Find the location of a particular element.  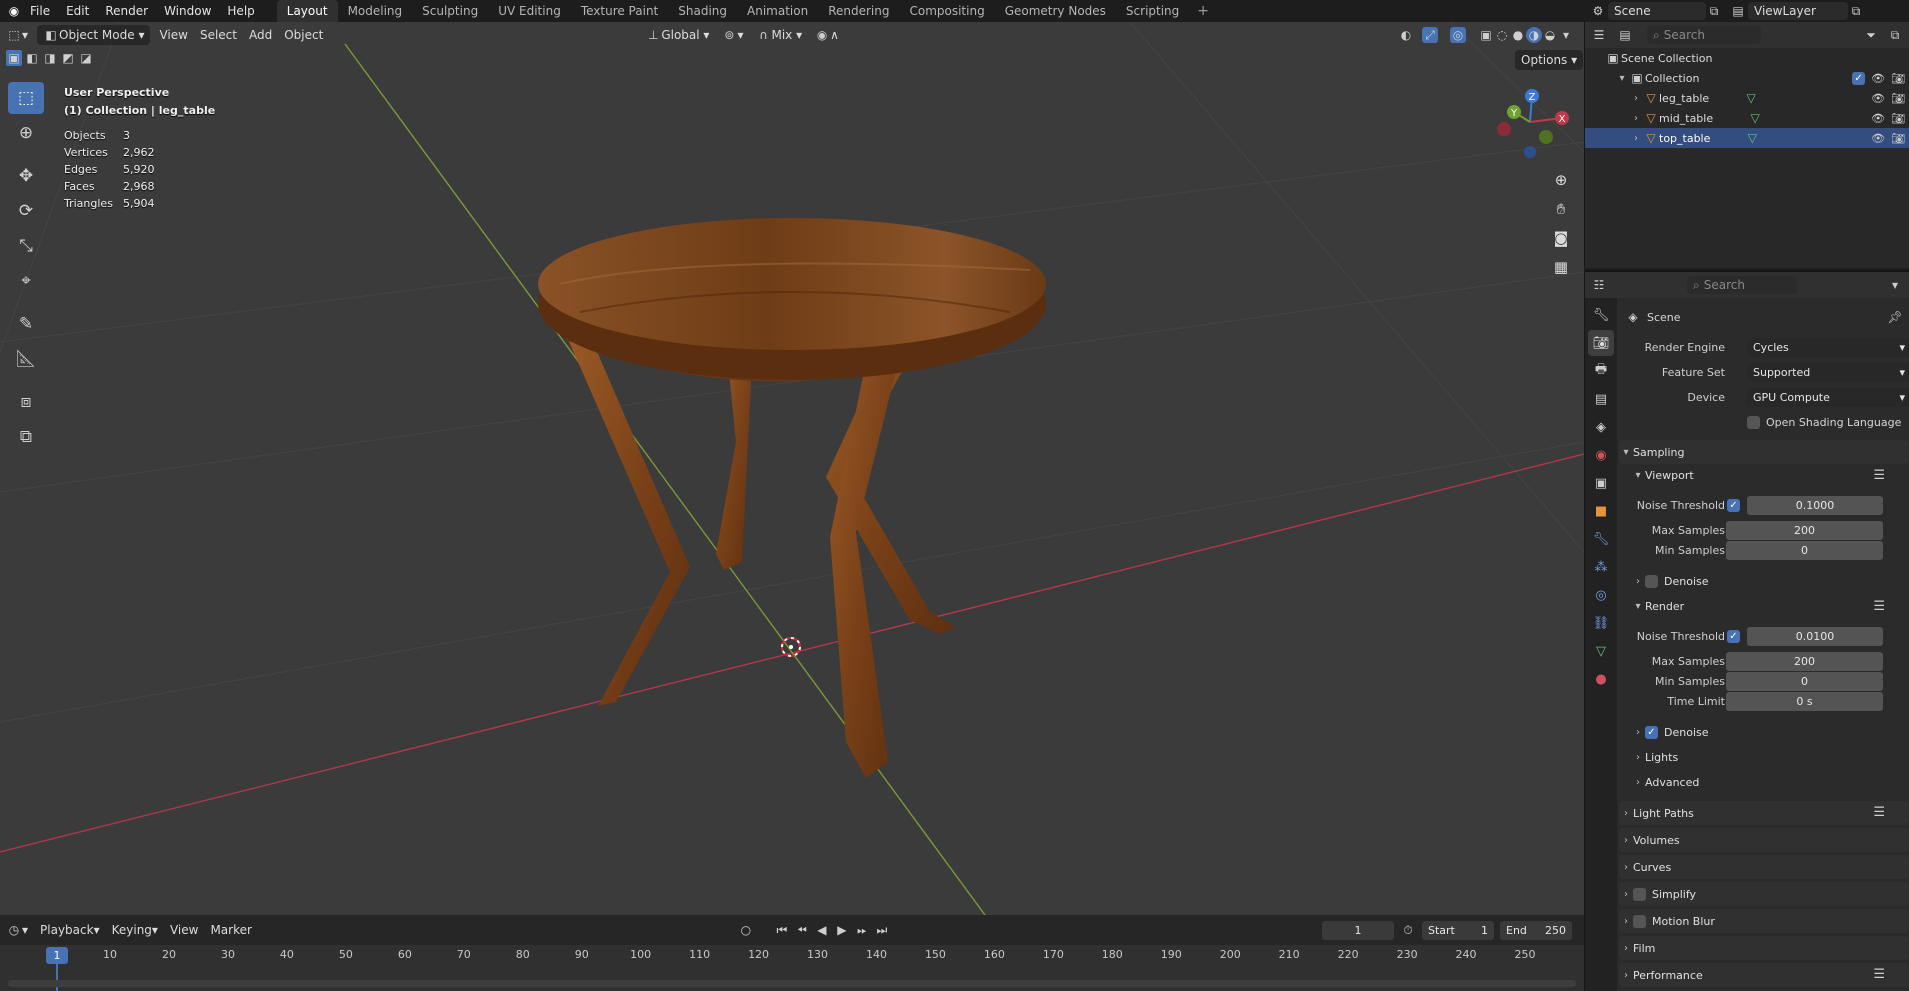

panel-volumes: › Volumes is located at coordinates (1764, 840).